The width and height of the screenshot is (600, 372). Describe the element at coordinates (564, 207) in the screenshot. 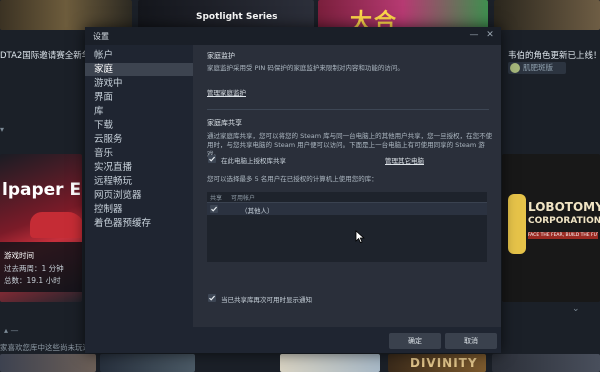

I see `lobotomy-title-1: LOBOTOMY` at that location.